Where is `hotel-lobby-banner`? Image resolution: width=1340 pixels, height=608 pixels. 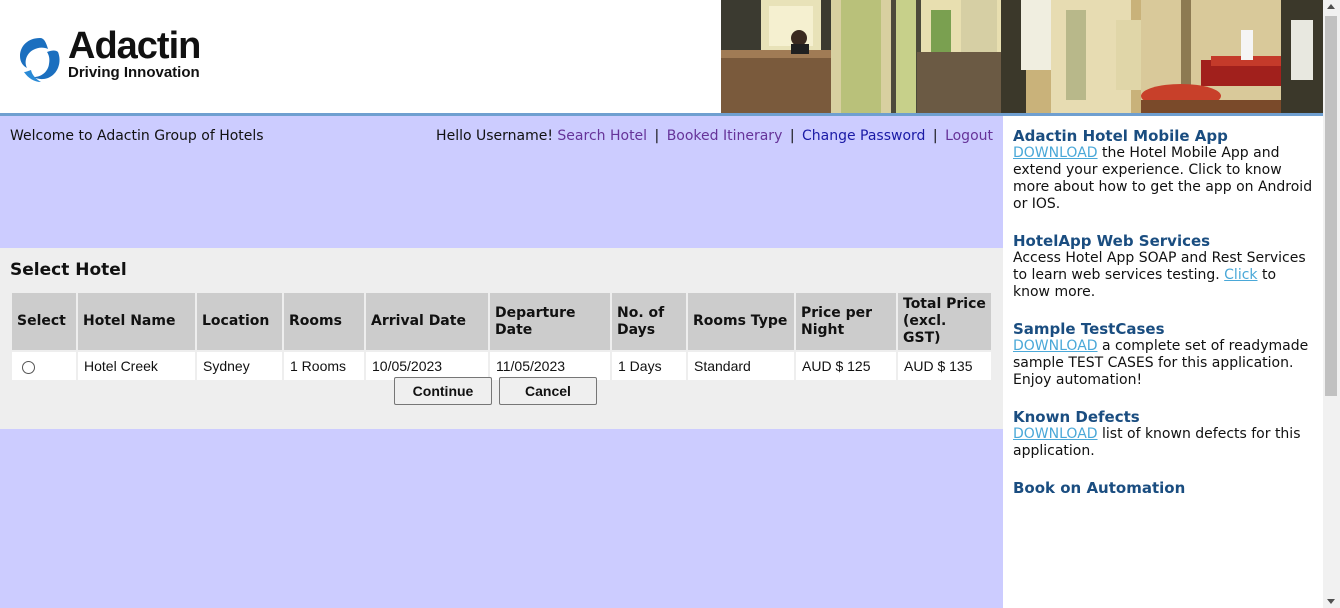 hotel-lobby-banner is located at coordinates (1022, 57).